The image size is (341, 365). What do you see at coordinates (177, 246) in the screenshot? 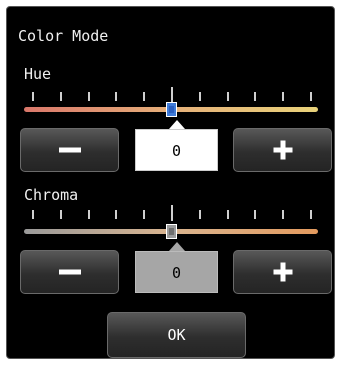
I see `chroma-value-pointer` at bounding box center [177, 246].